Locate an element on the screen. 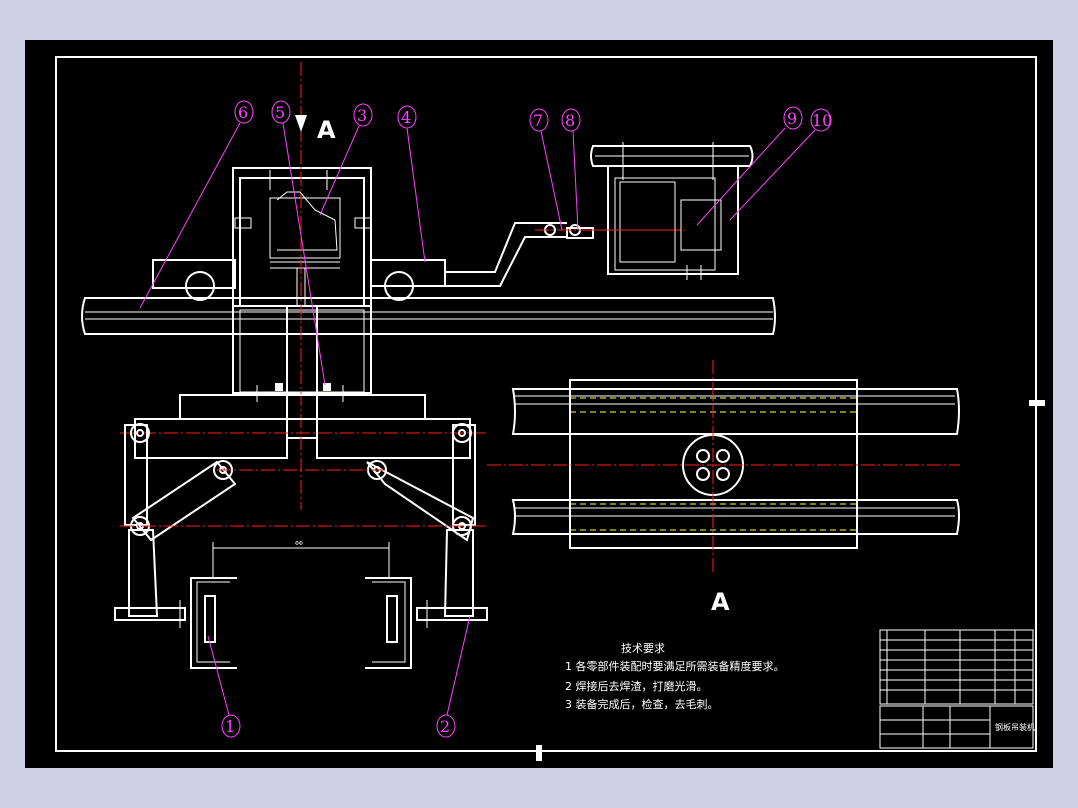 Image resolution: width=1078 pixels, height=808 pixels. balloon-8: 8 is located at coordinates (571, 169).